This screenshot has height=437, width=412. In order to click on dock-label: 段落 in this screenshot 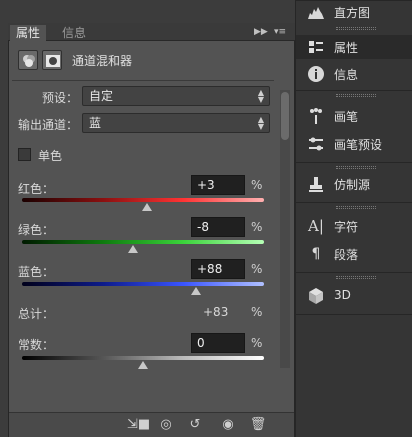, I will do `click(346, 255)`.